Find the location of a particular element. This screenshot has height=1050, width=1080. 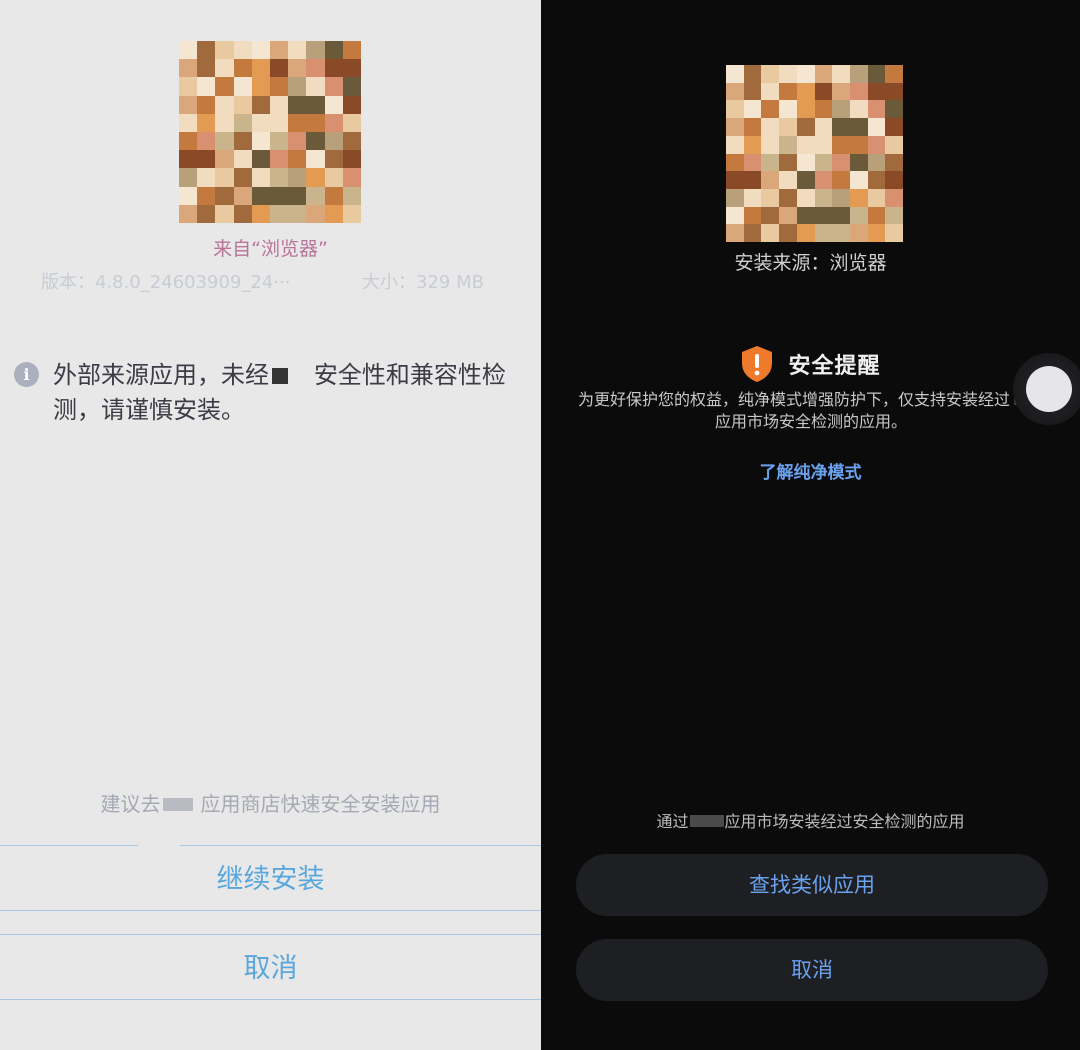

store-suggestion: 建议去 应用商店快速安全安装应用 is located at coordinates (270, 804).